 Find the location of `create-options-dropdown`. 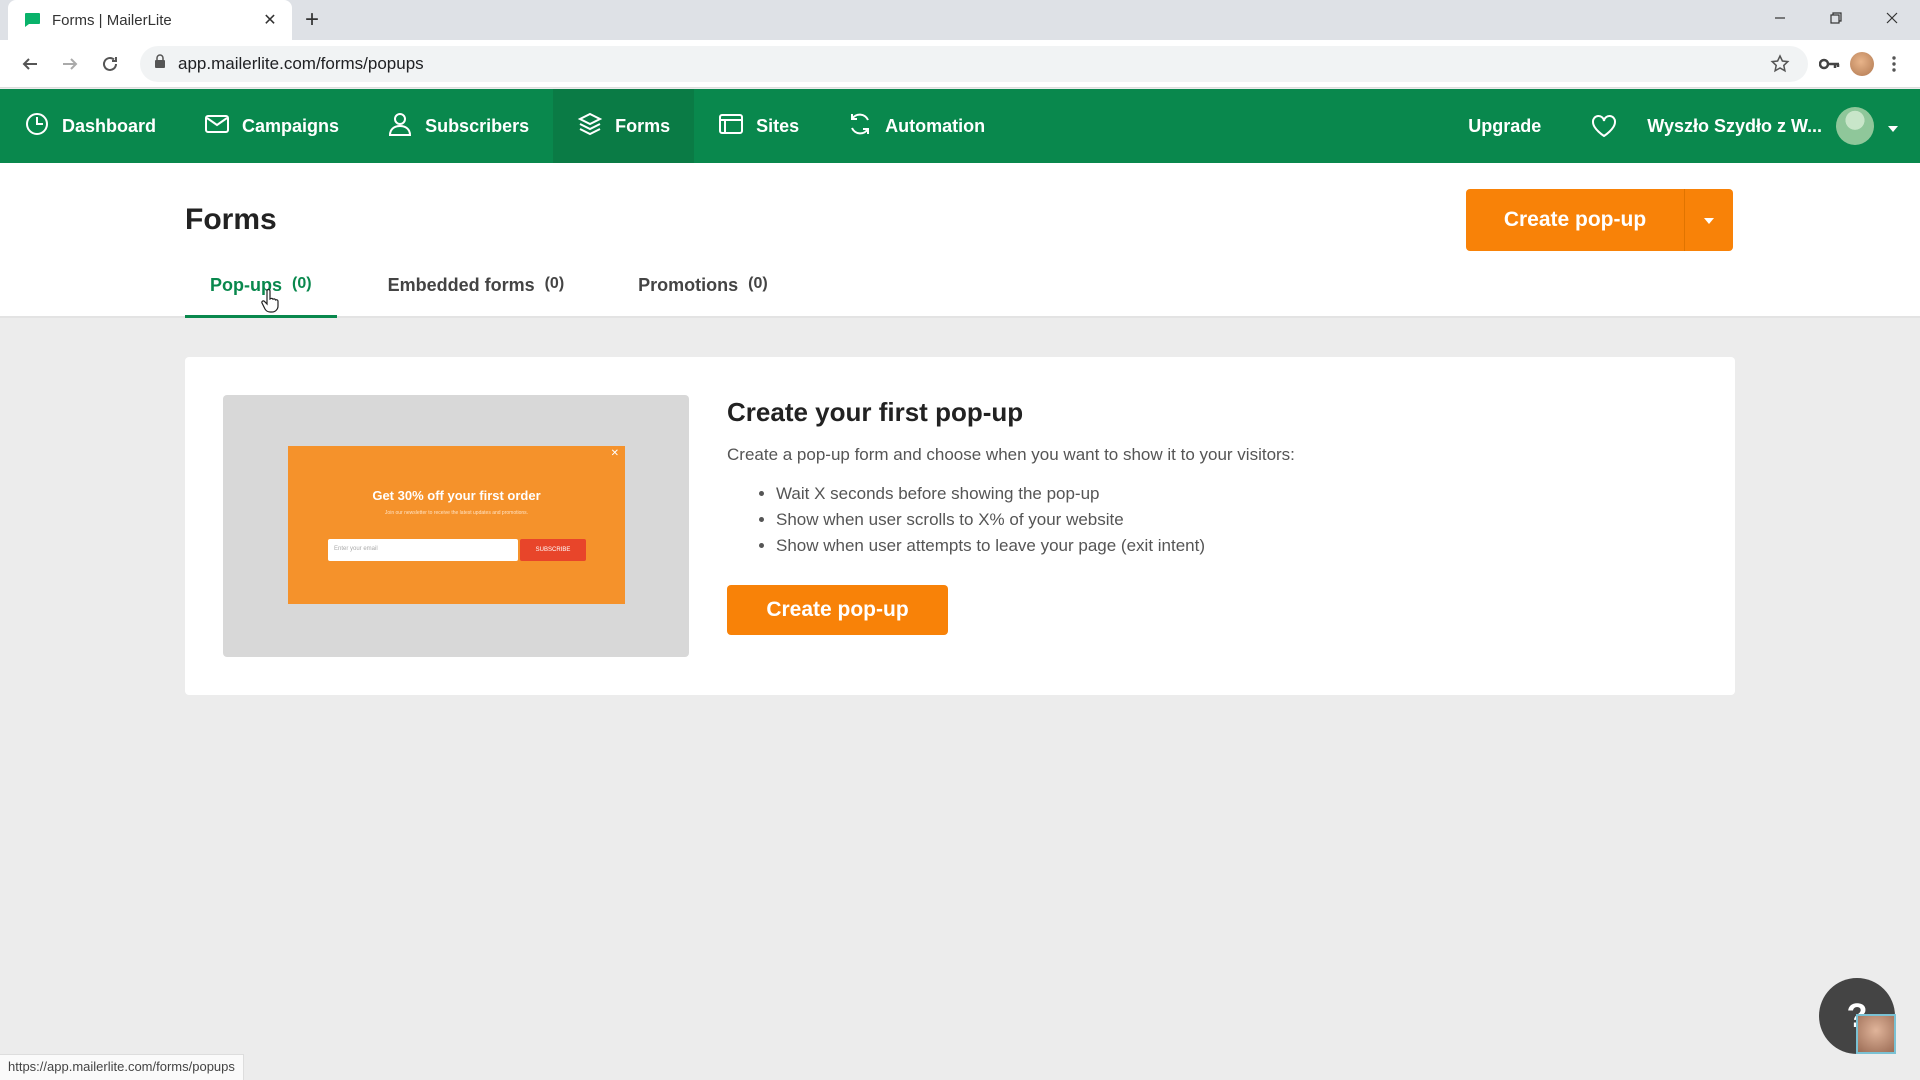

create-options-dropdown is located at coordinates (1708, 220).